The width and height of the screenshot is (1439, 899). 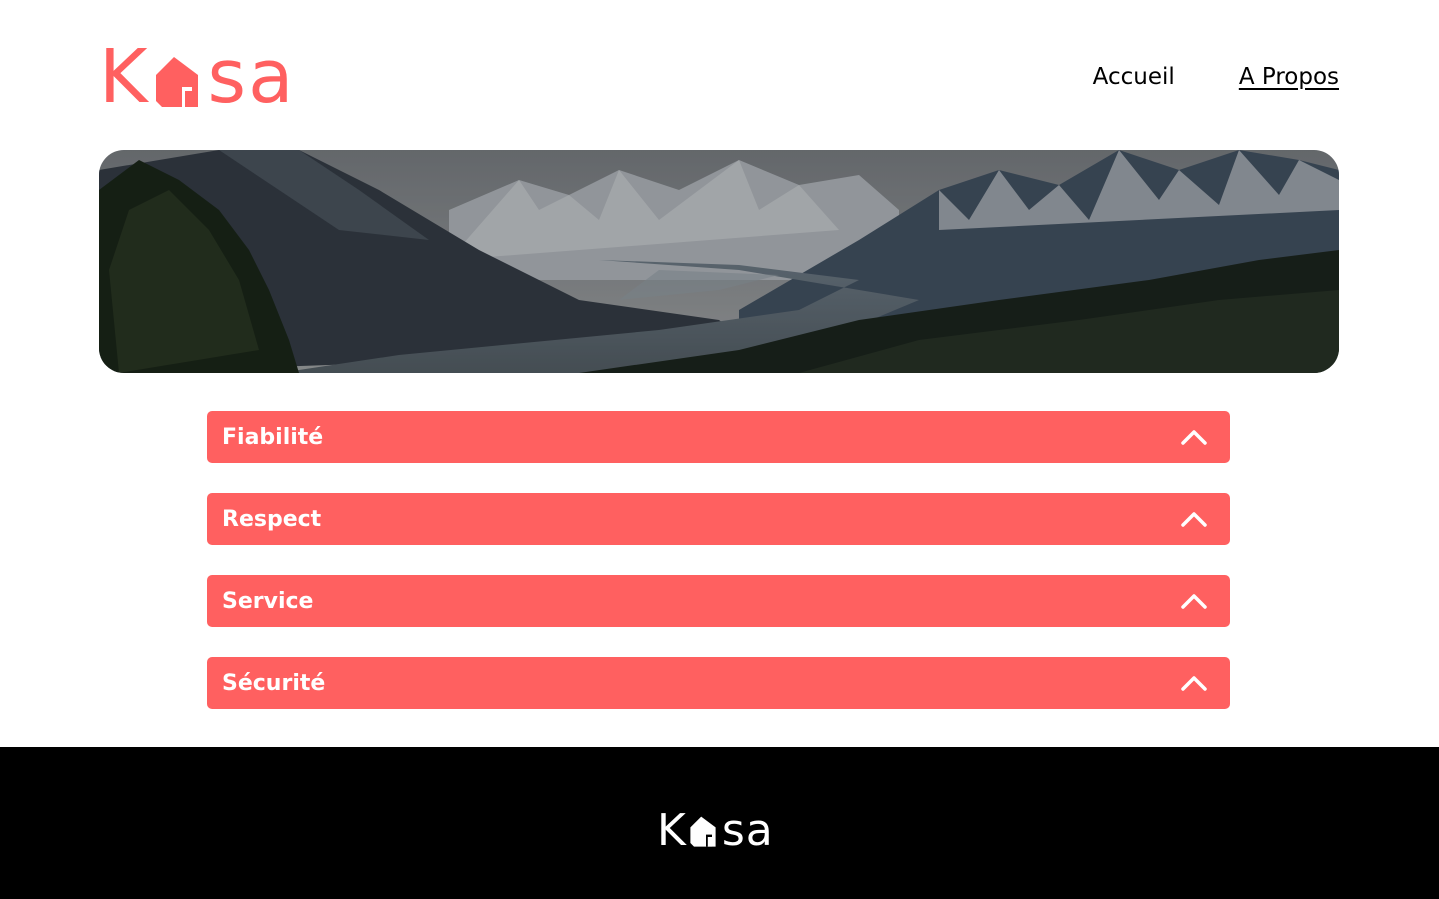 I want to click on nav-link-accueil: Accueil, so click(x=1134, y=77).